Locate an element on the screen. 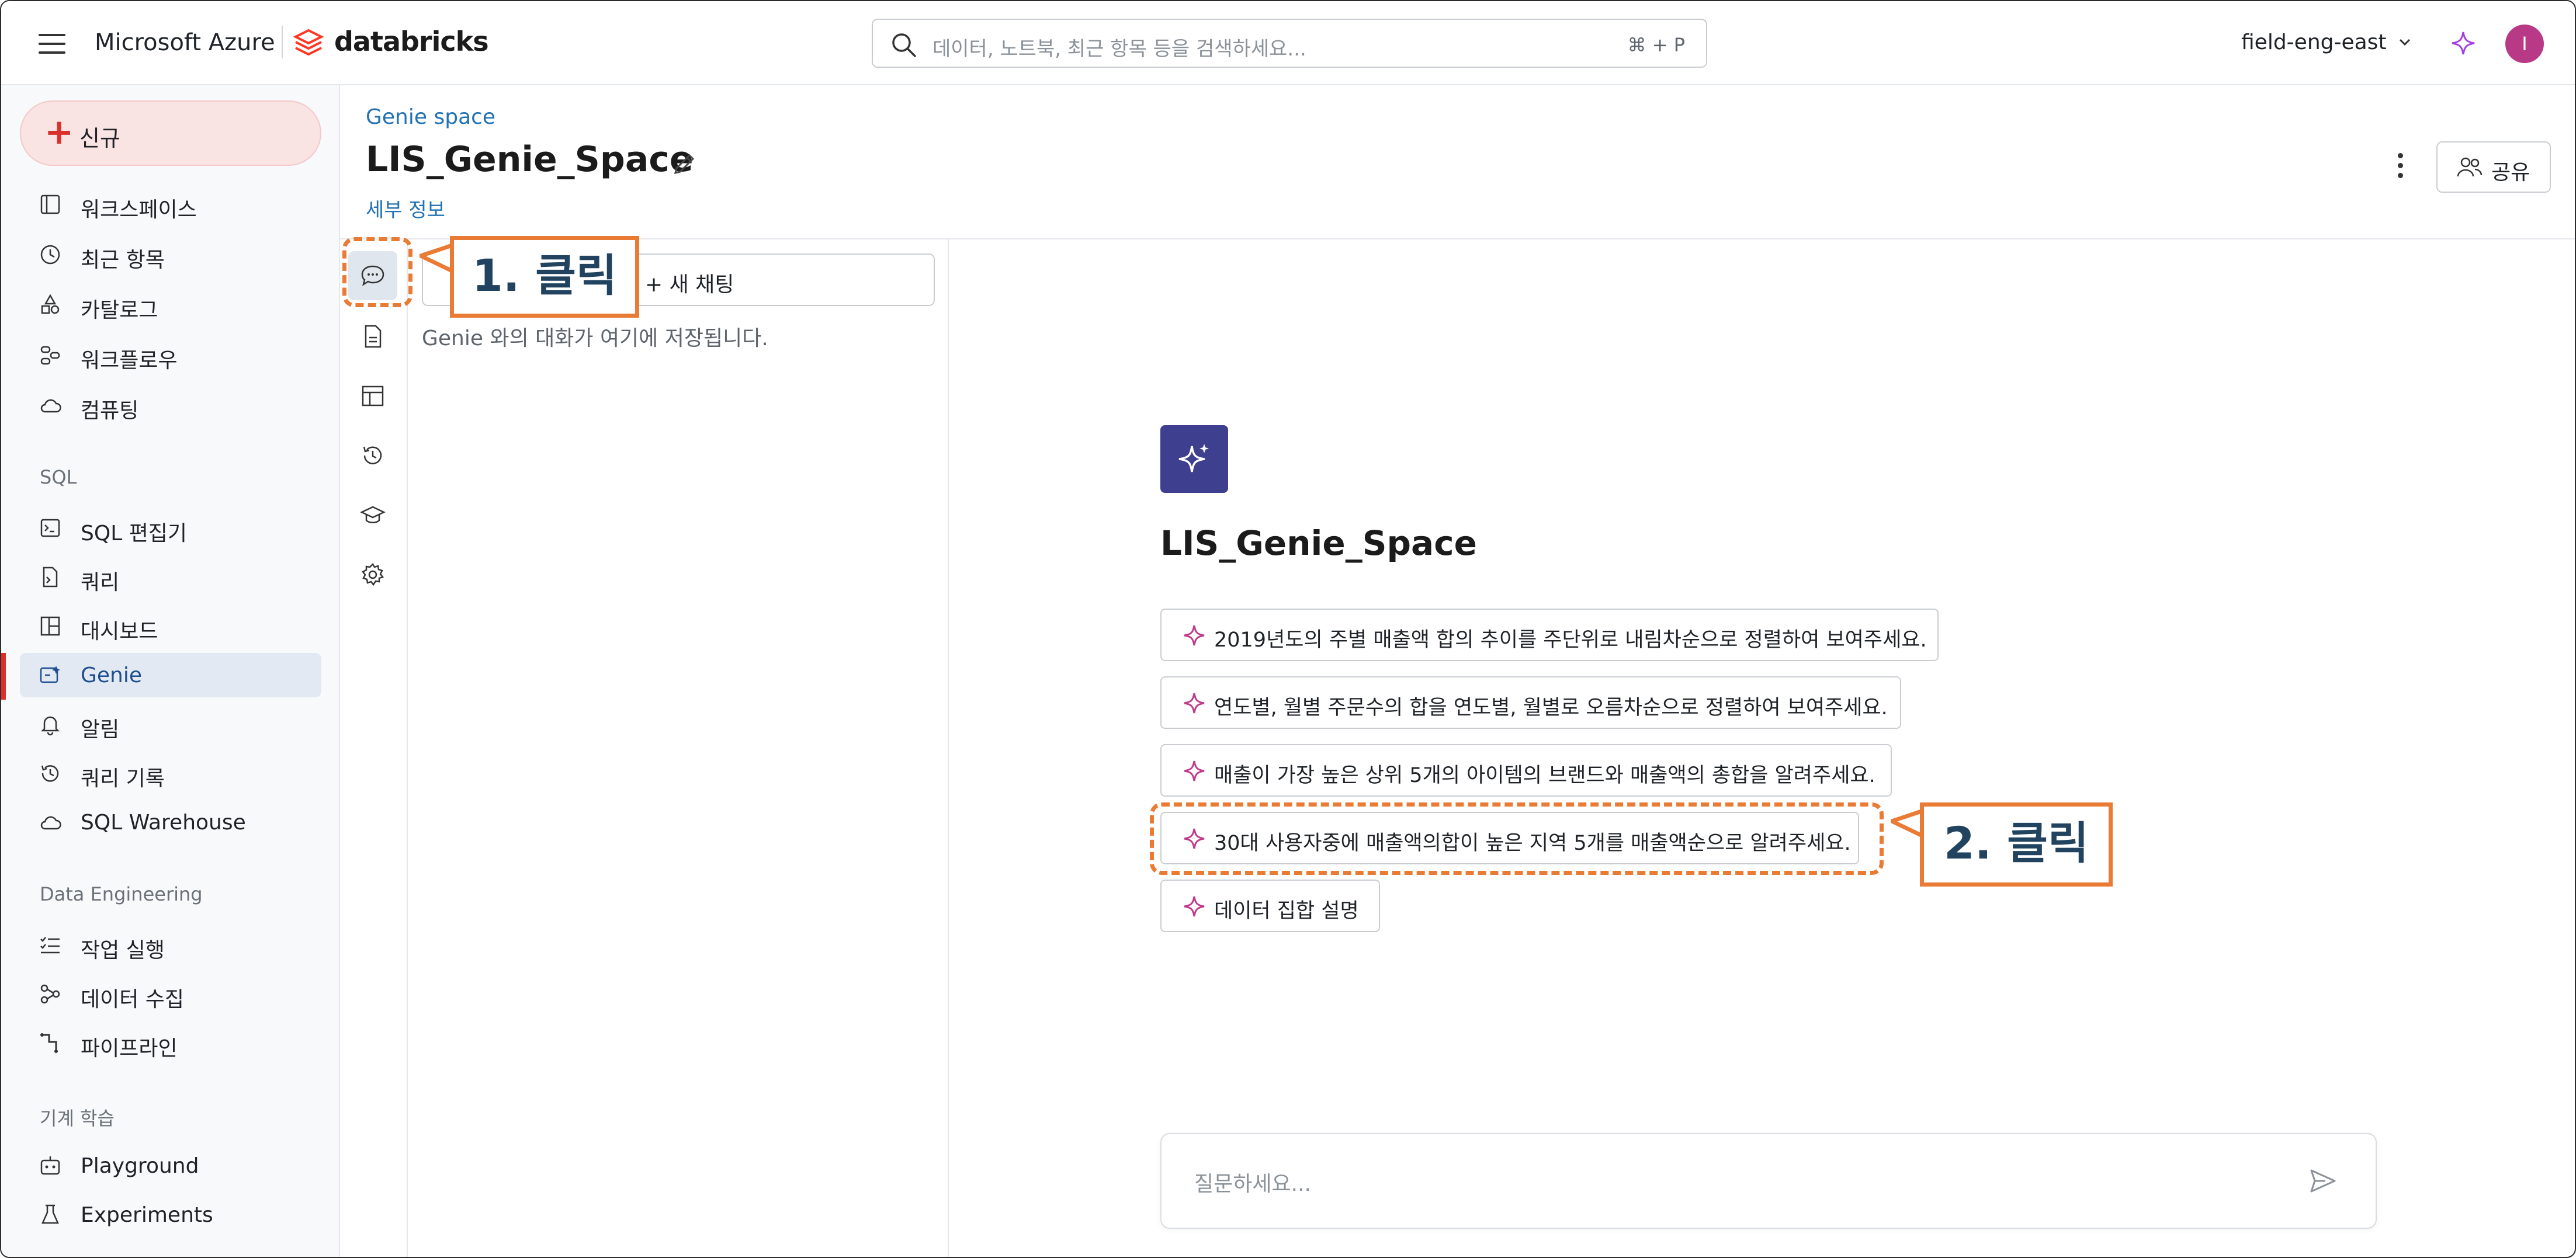 The image size is (2576, 1258). sidebar-item-label: 파이프라인 is located at coordinates (129, 1049).